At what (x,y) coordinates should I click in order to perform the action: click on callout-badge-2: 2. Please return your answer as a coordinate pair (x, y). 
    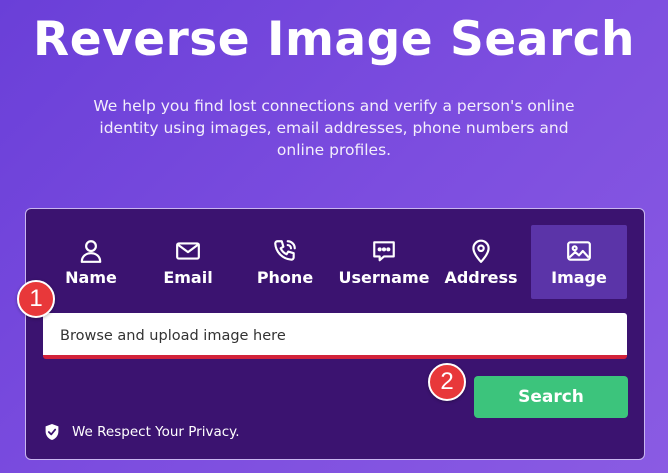
    Looking at the image, I should click on (447, 382).